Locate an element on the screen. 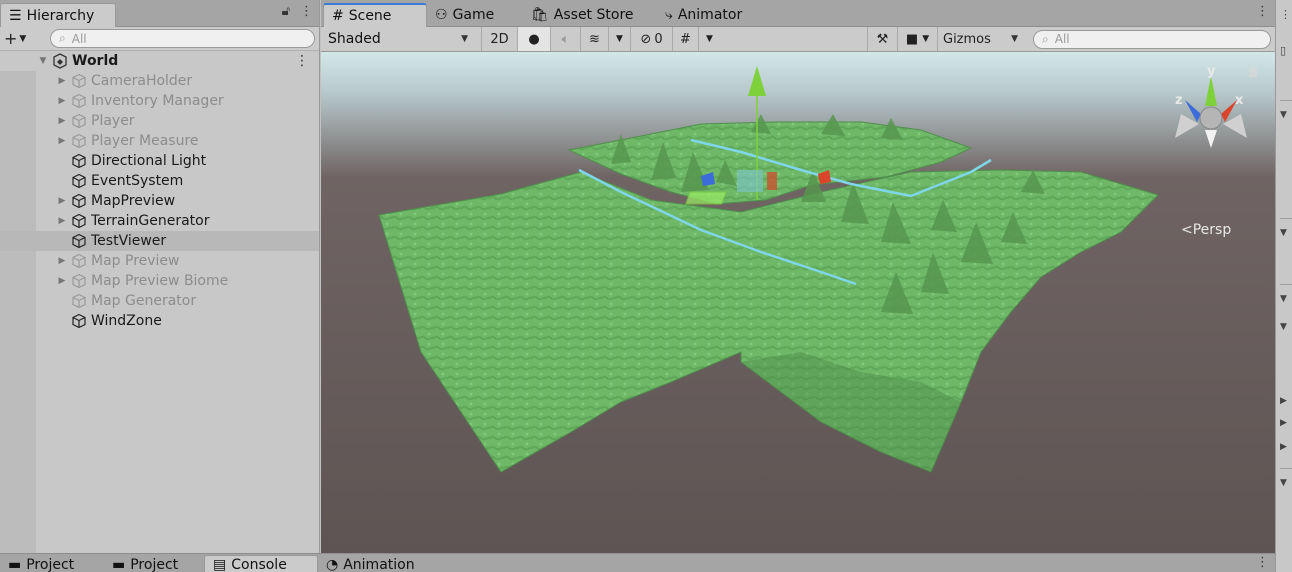 This screenshot has width=1292, height=572. scene-search: ⌕ is located at coordinates (1152, 39).